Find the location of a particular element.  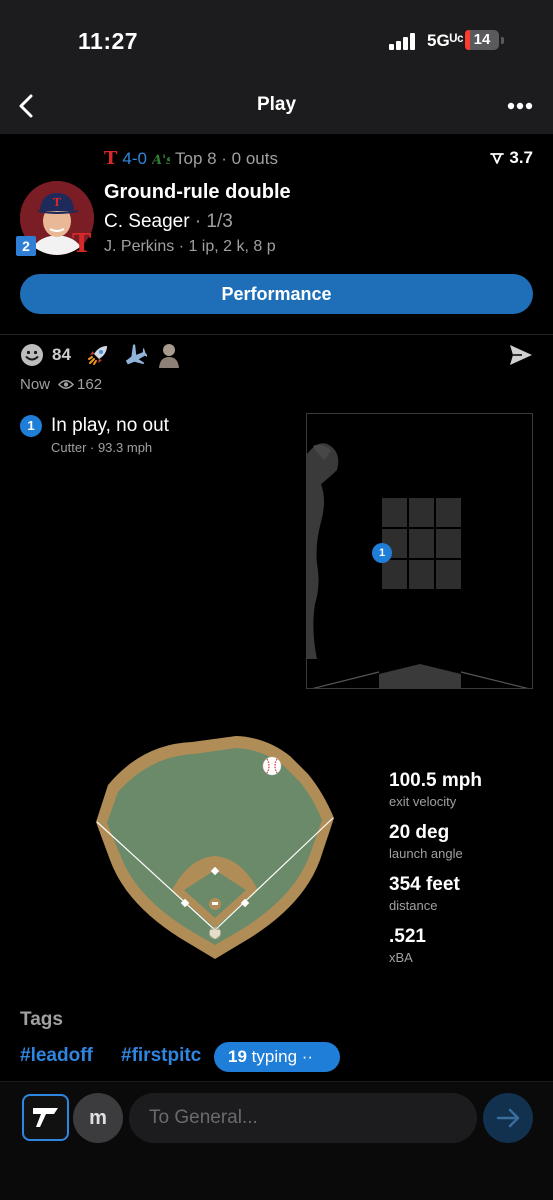

battery-icon: 14 is located at coordinates (482, 40).